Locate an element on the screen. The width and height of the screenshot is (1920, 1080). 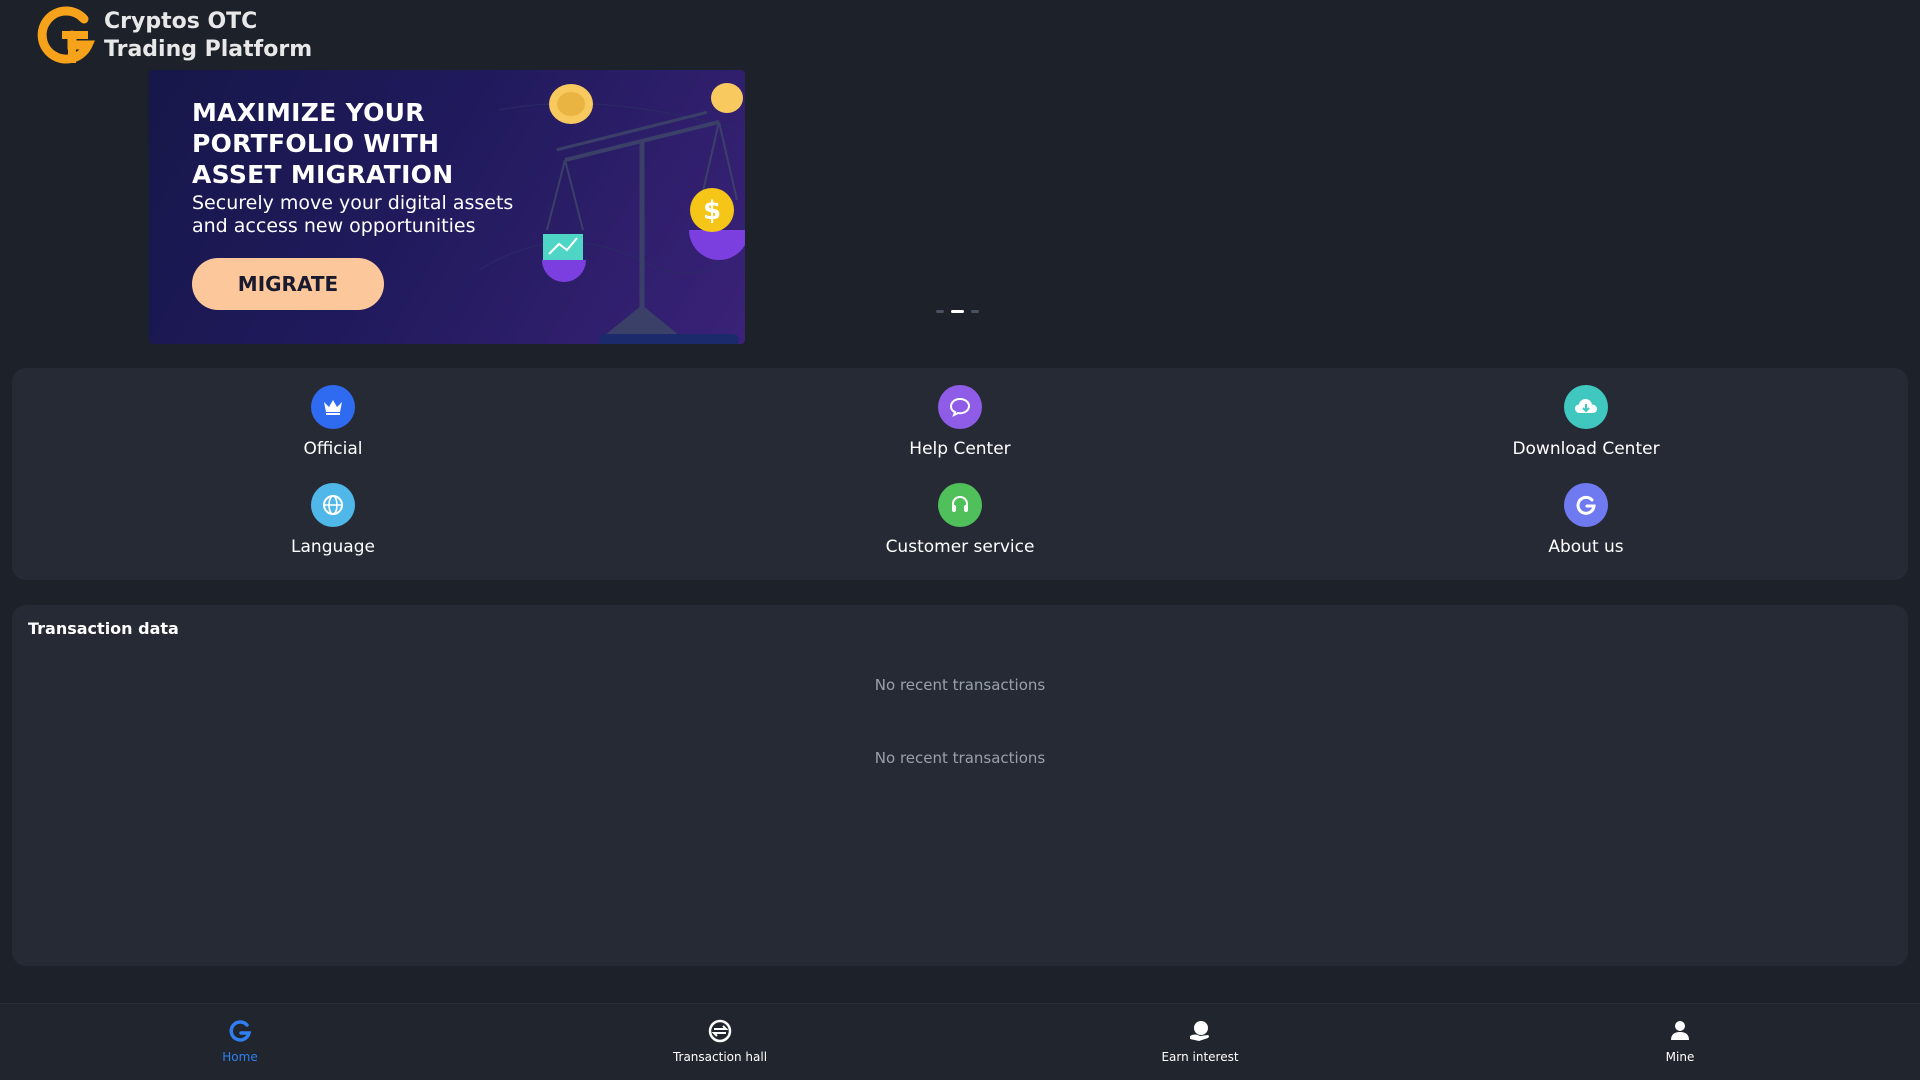
user-icon is located at coordinates (1680, 1030).